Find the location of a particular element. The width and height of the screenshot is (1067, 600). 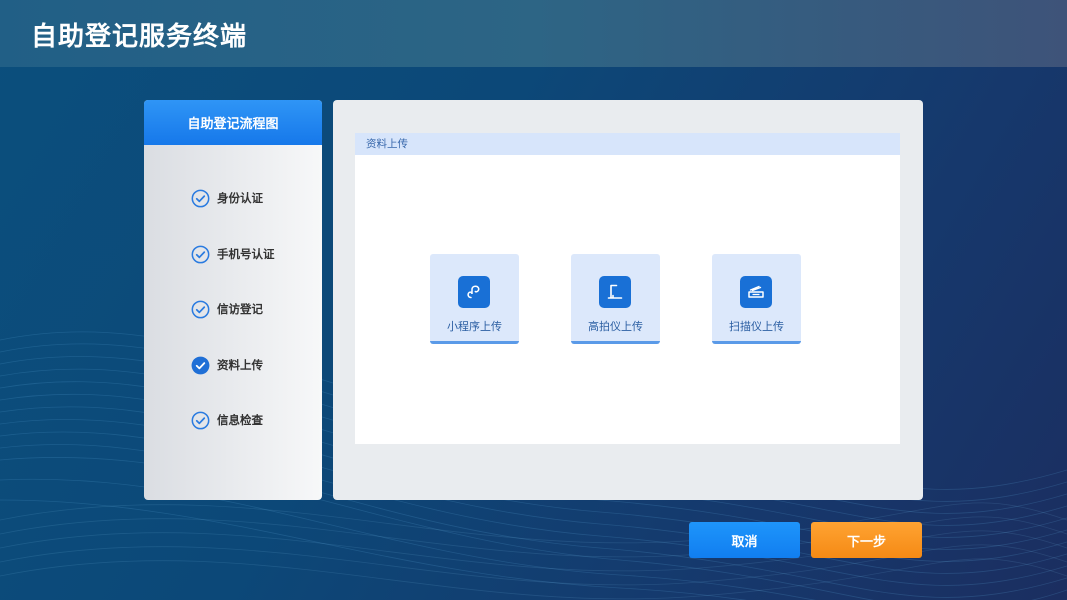

next-step-button: 下一步 is located at coordinates (866, 540).